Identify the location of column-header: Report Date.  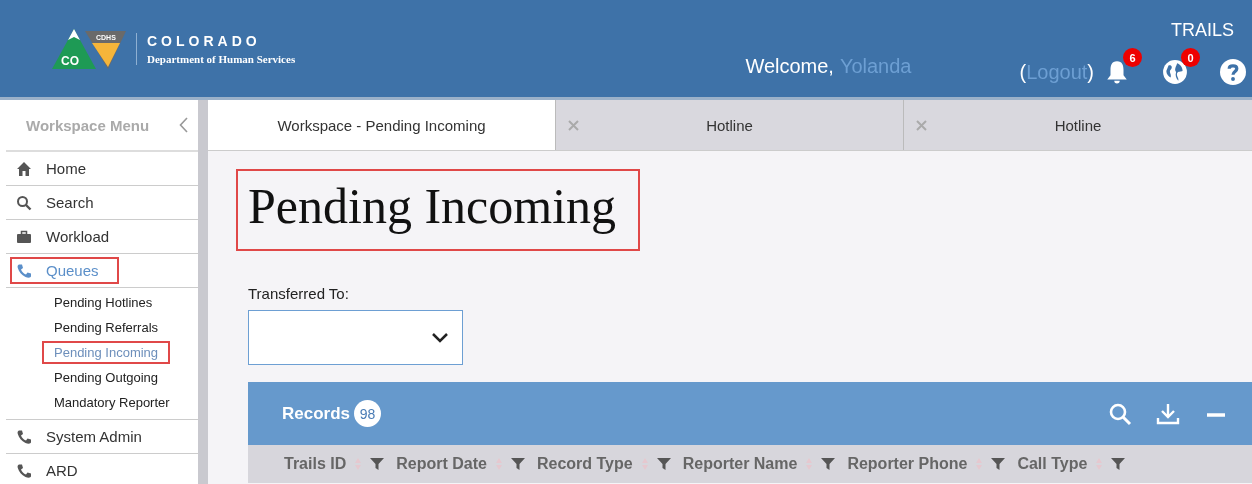
(441, 464).